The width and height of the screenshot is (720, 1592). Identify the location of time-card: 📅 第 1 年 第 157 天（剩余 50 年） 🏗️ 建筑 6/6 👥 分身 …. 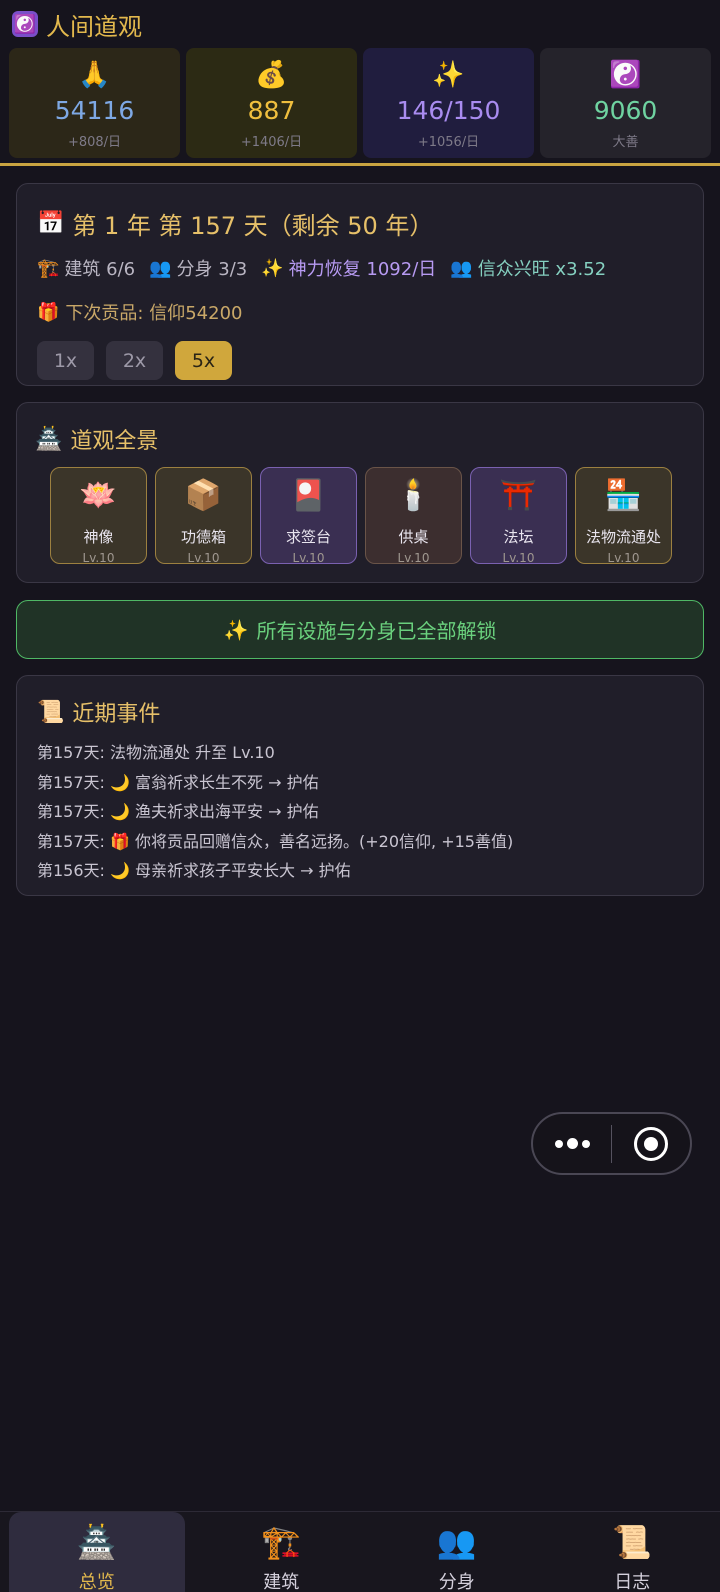
(360, 284).